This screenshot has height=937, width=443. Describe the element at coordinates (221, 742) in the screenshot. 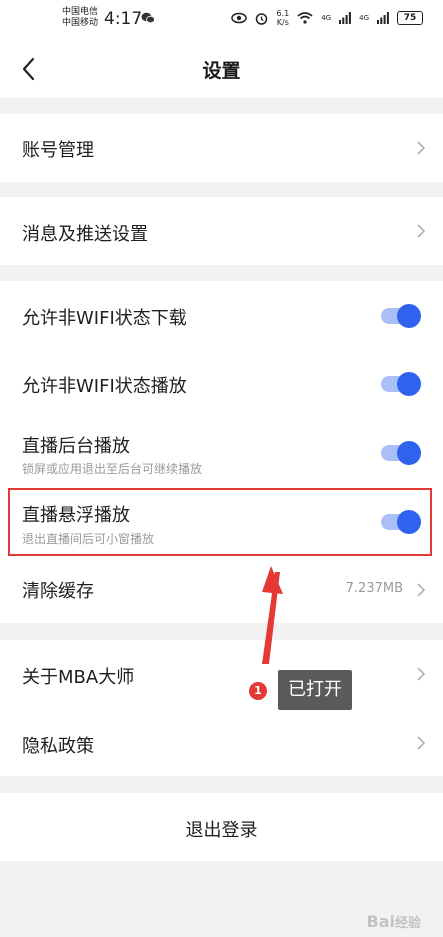

I see `privacy-row: 隐私政策` at that location.